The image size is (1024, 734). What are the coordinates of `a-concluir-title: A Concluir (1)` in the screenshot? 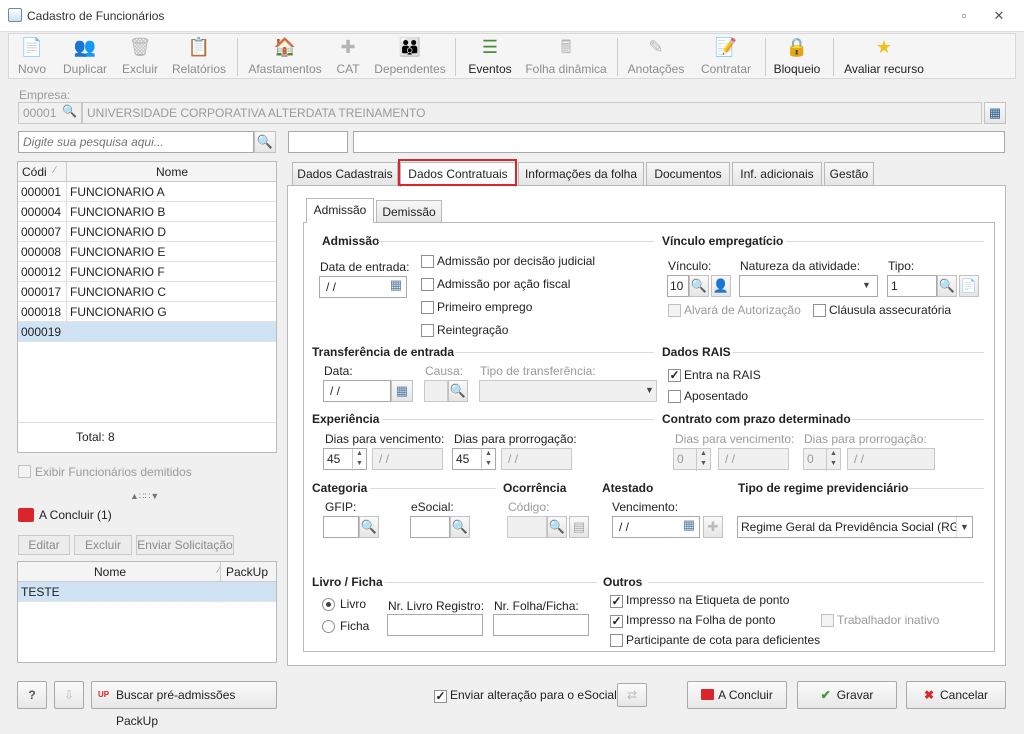 It's located at (75, 515).